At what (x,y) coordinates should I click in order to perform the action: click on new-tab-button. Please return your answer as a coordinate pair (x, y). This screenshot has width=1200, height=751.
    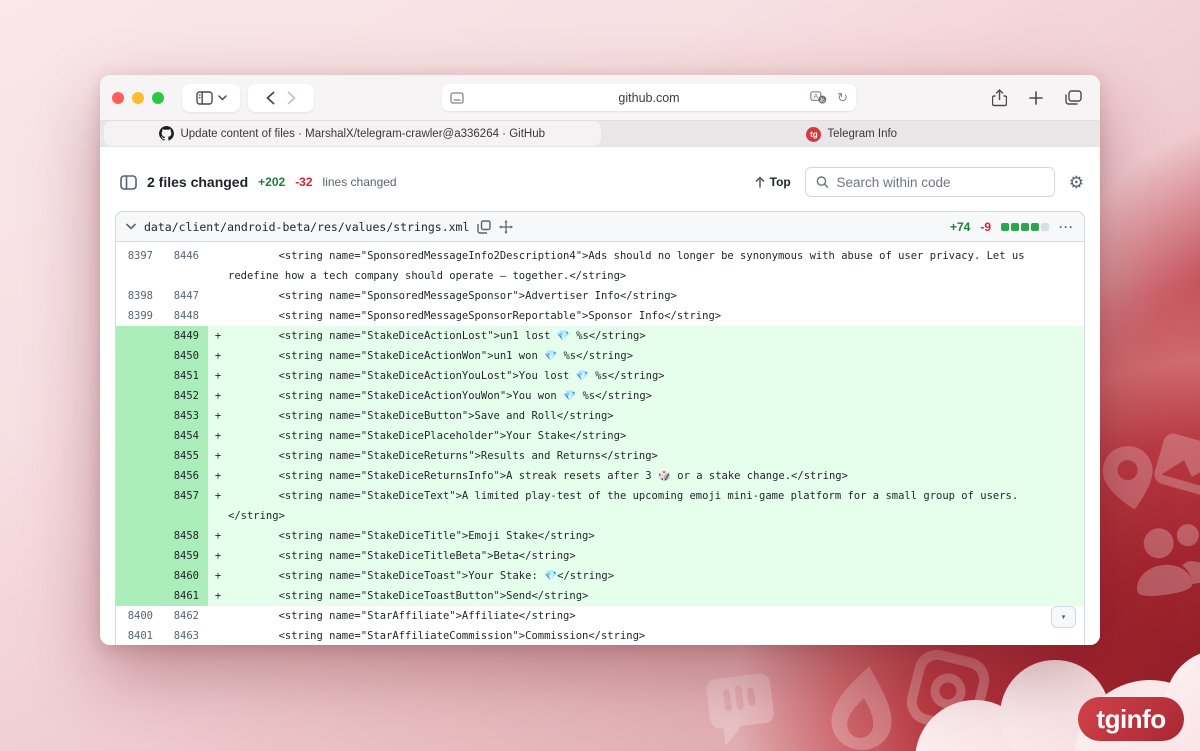
    Looking at the image, I should click on (1036, 97).